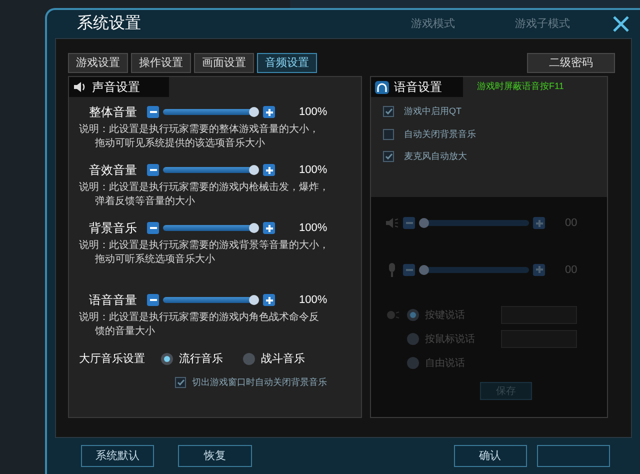 The height and width of the screenshot is (474, 640). I want to click on checkbox-label: 麦克风自动放大, so click(435, 156).